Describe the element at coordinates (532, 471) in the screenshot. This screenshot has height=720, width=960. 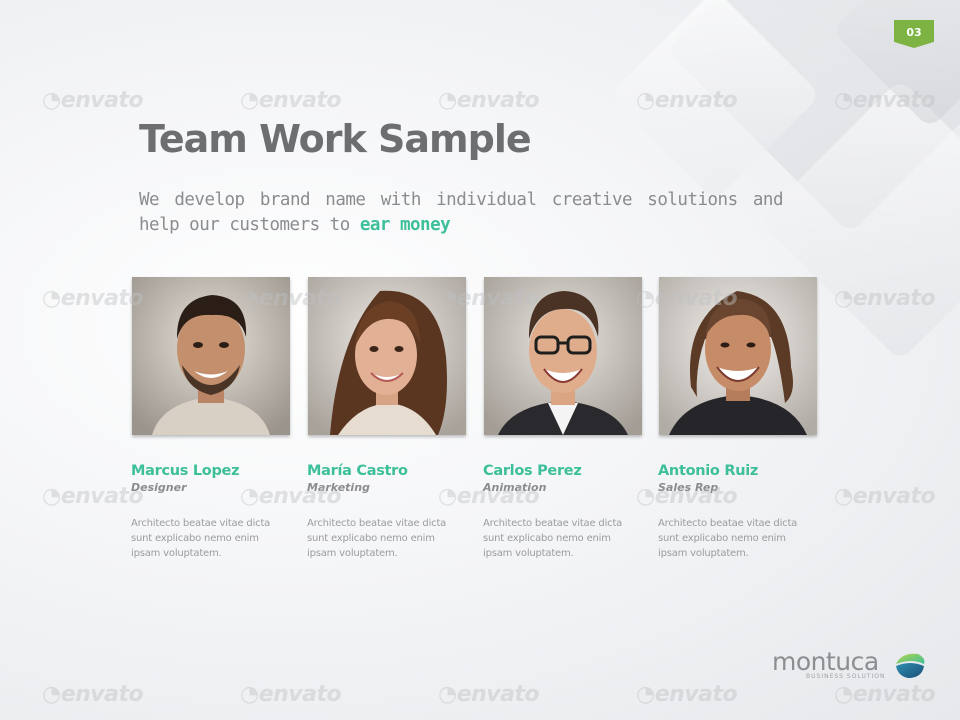
I see `member-name: Carlos Perez` at that location.